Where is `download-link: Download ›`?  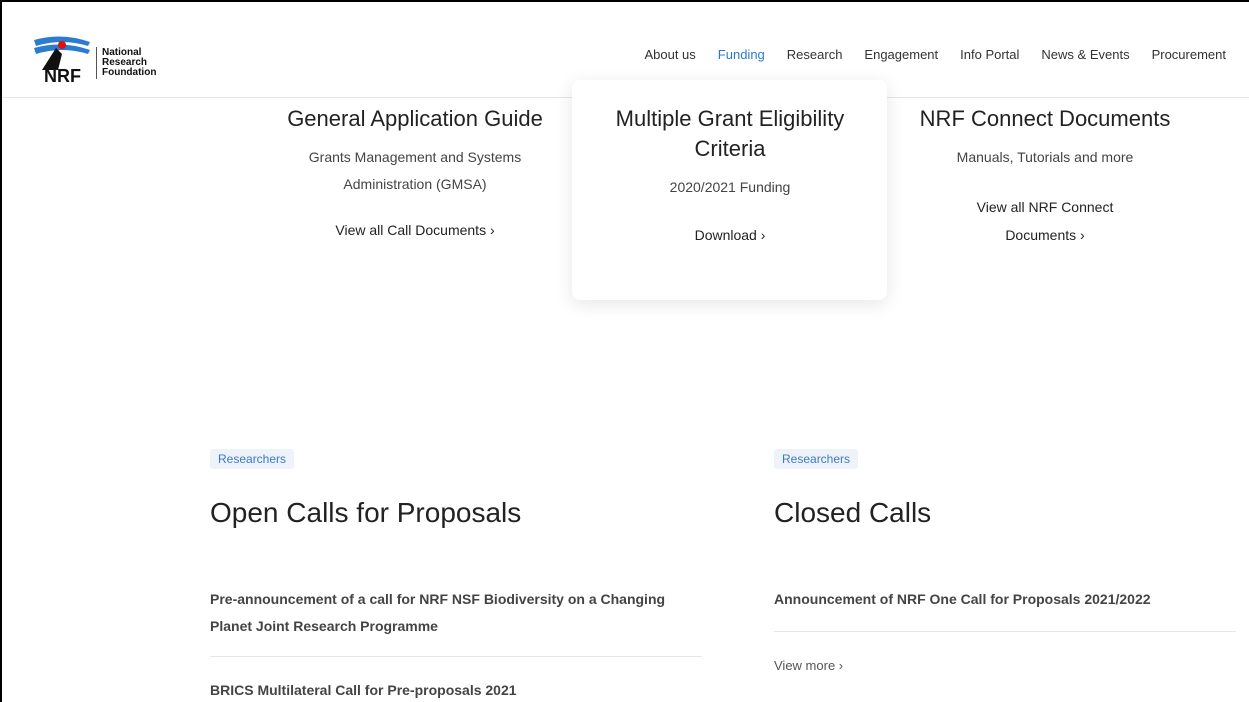
download-link: Download › is located at coordinates (730, 235).